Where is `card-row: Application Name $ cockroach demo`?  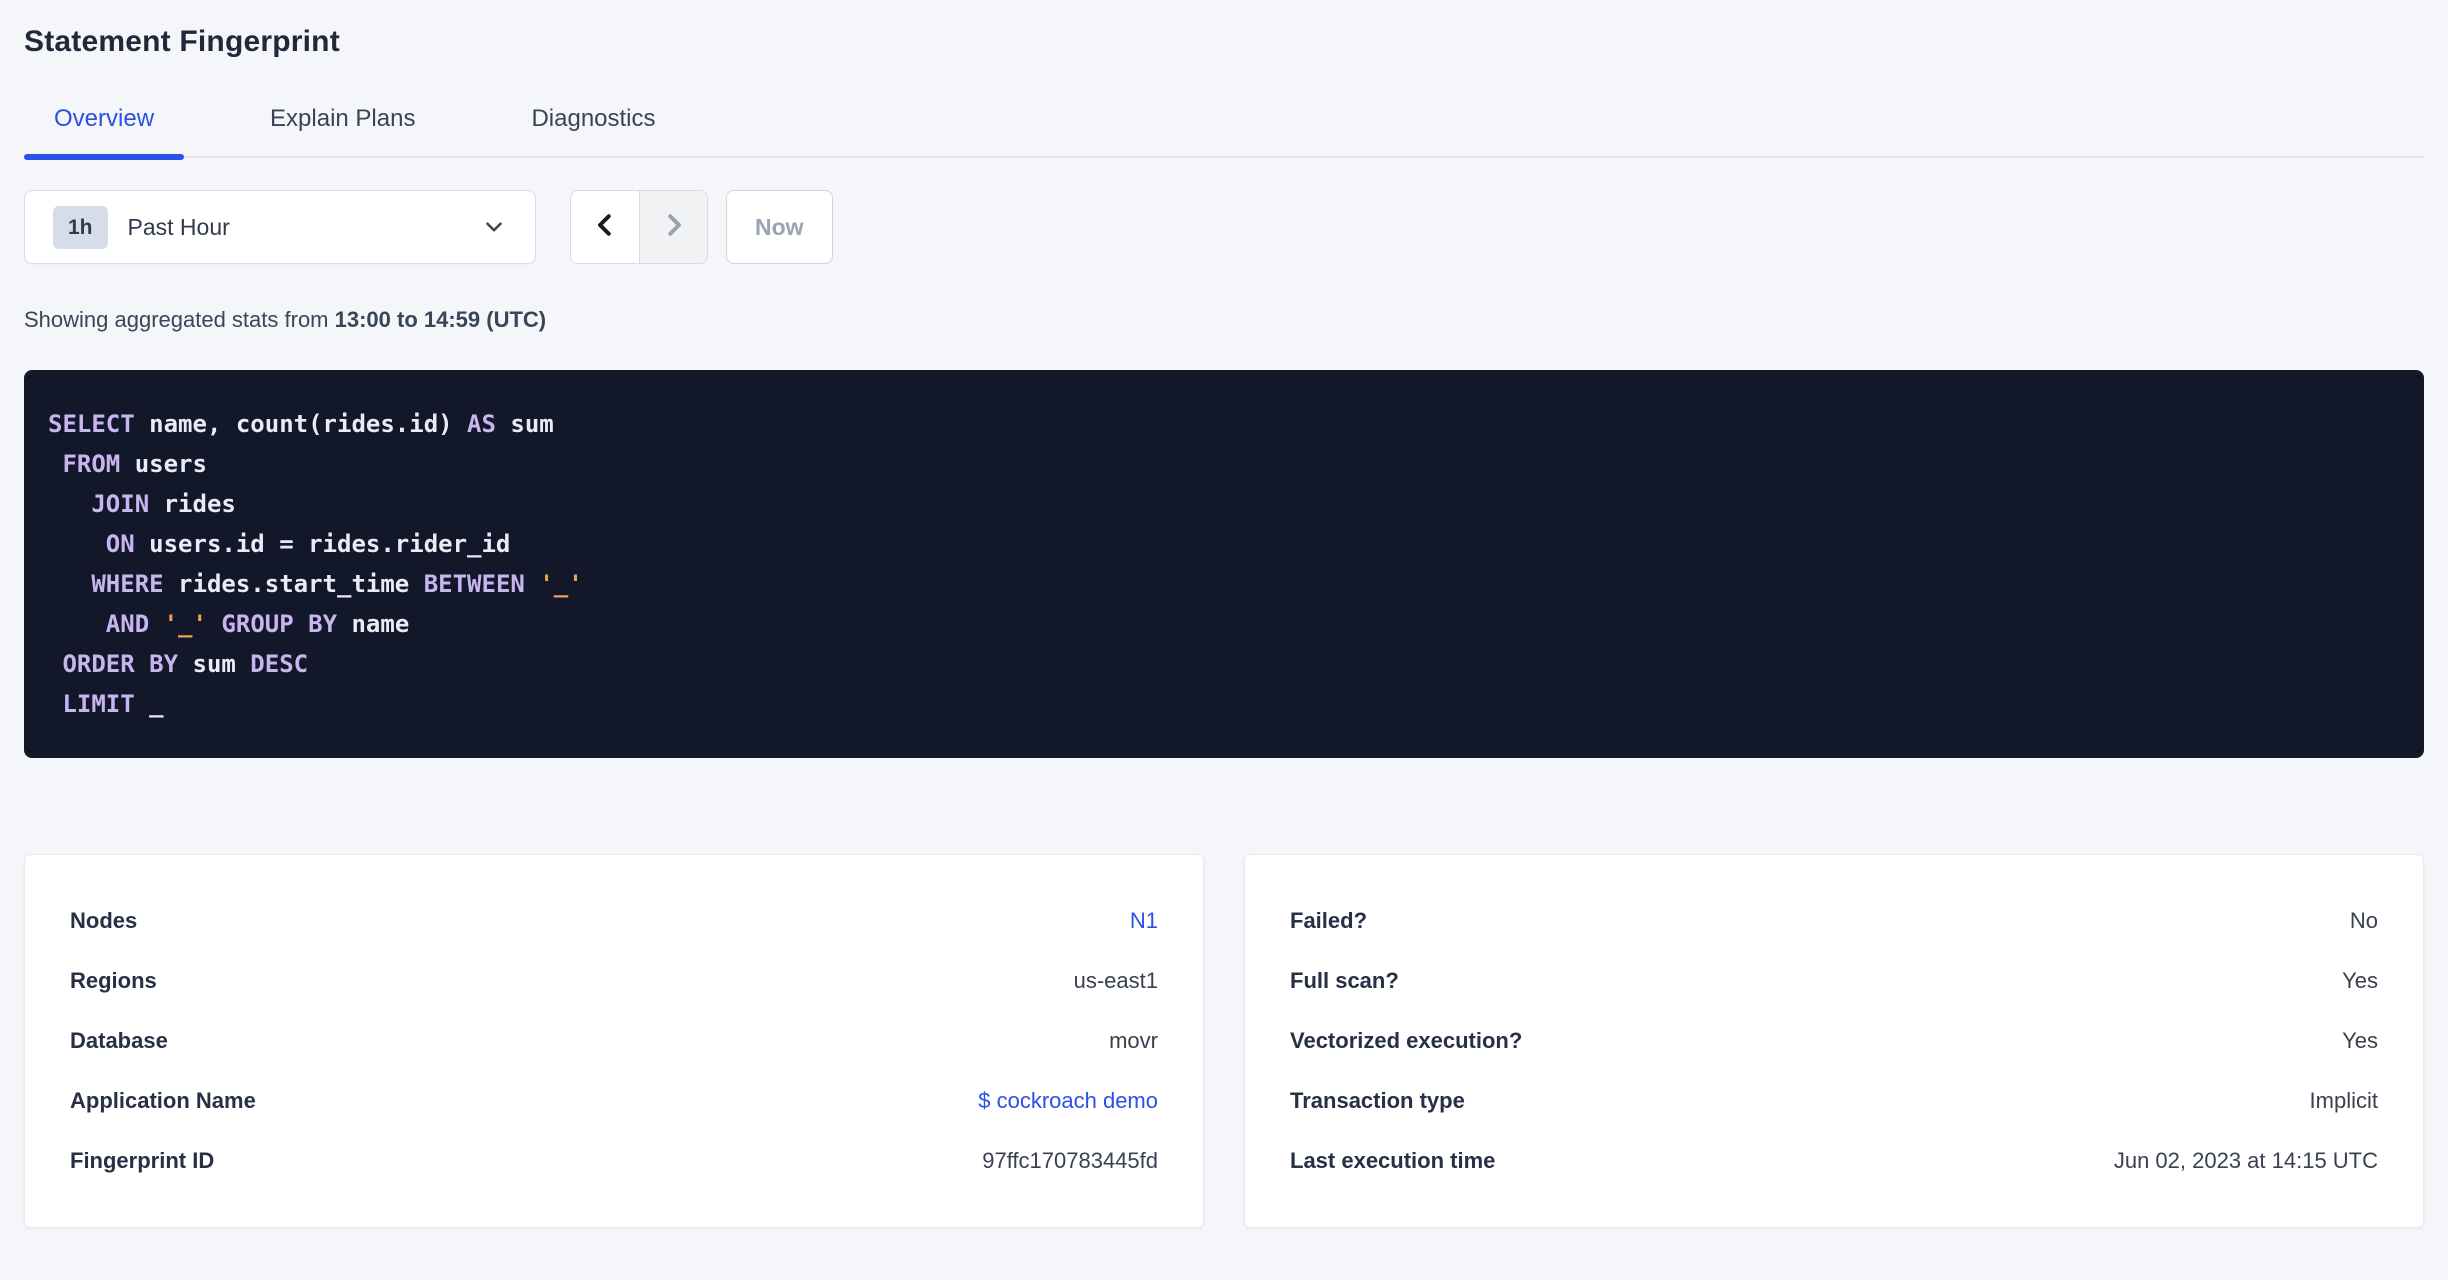 card-row: Application Name $ cockroach demo is located at coordinates (614, 1101).